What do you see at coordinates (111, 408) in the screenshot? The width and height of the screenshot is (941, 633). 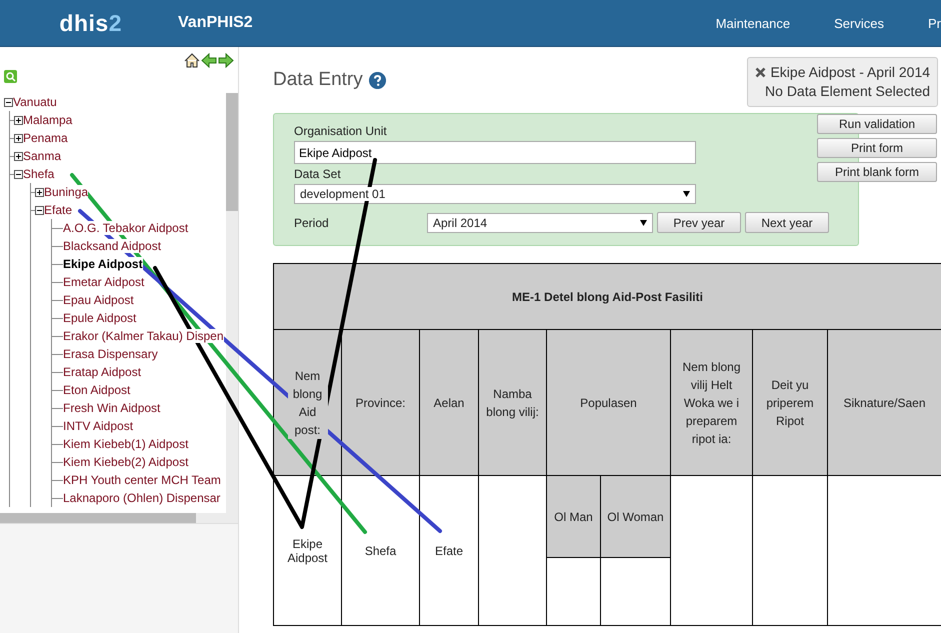 I see `tree-item: Fresh Win Aidpost` at bounding box center [111, 408].